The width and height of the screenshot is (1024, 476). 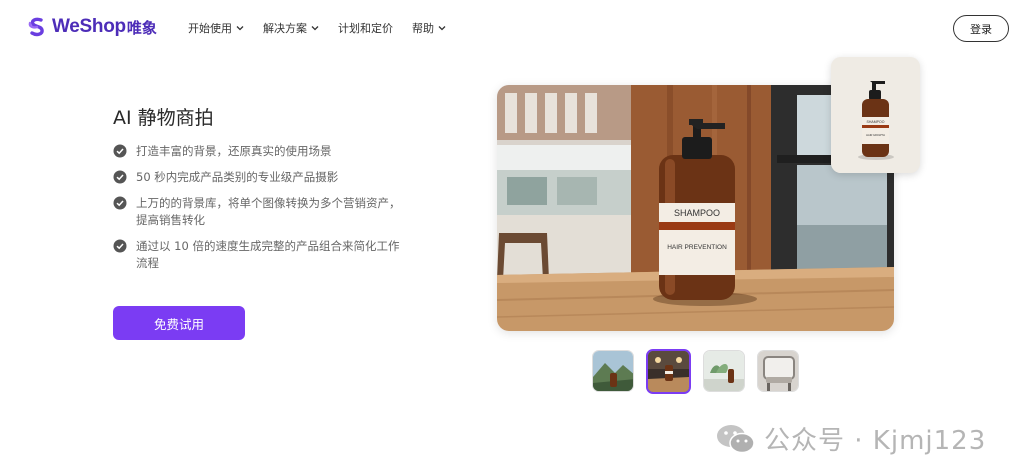 What do you see at coordinates (876, 122) in the screenshot?
I see `source-label-top: SHAMPOO` at bounding box center [876, 122].